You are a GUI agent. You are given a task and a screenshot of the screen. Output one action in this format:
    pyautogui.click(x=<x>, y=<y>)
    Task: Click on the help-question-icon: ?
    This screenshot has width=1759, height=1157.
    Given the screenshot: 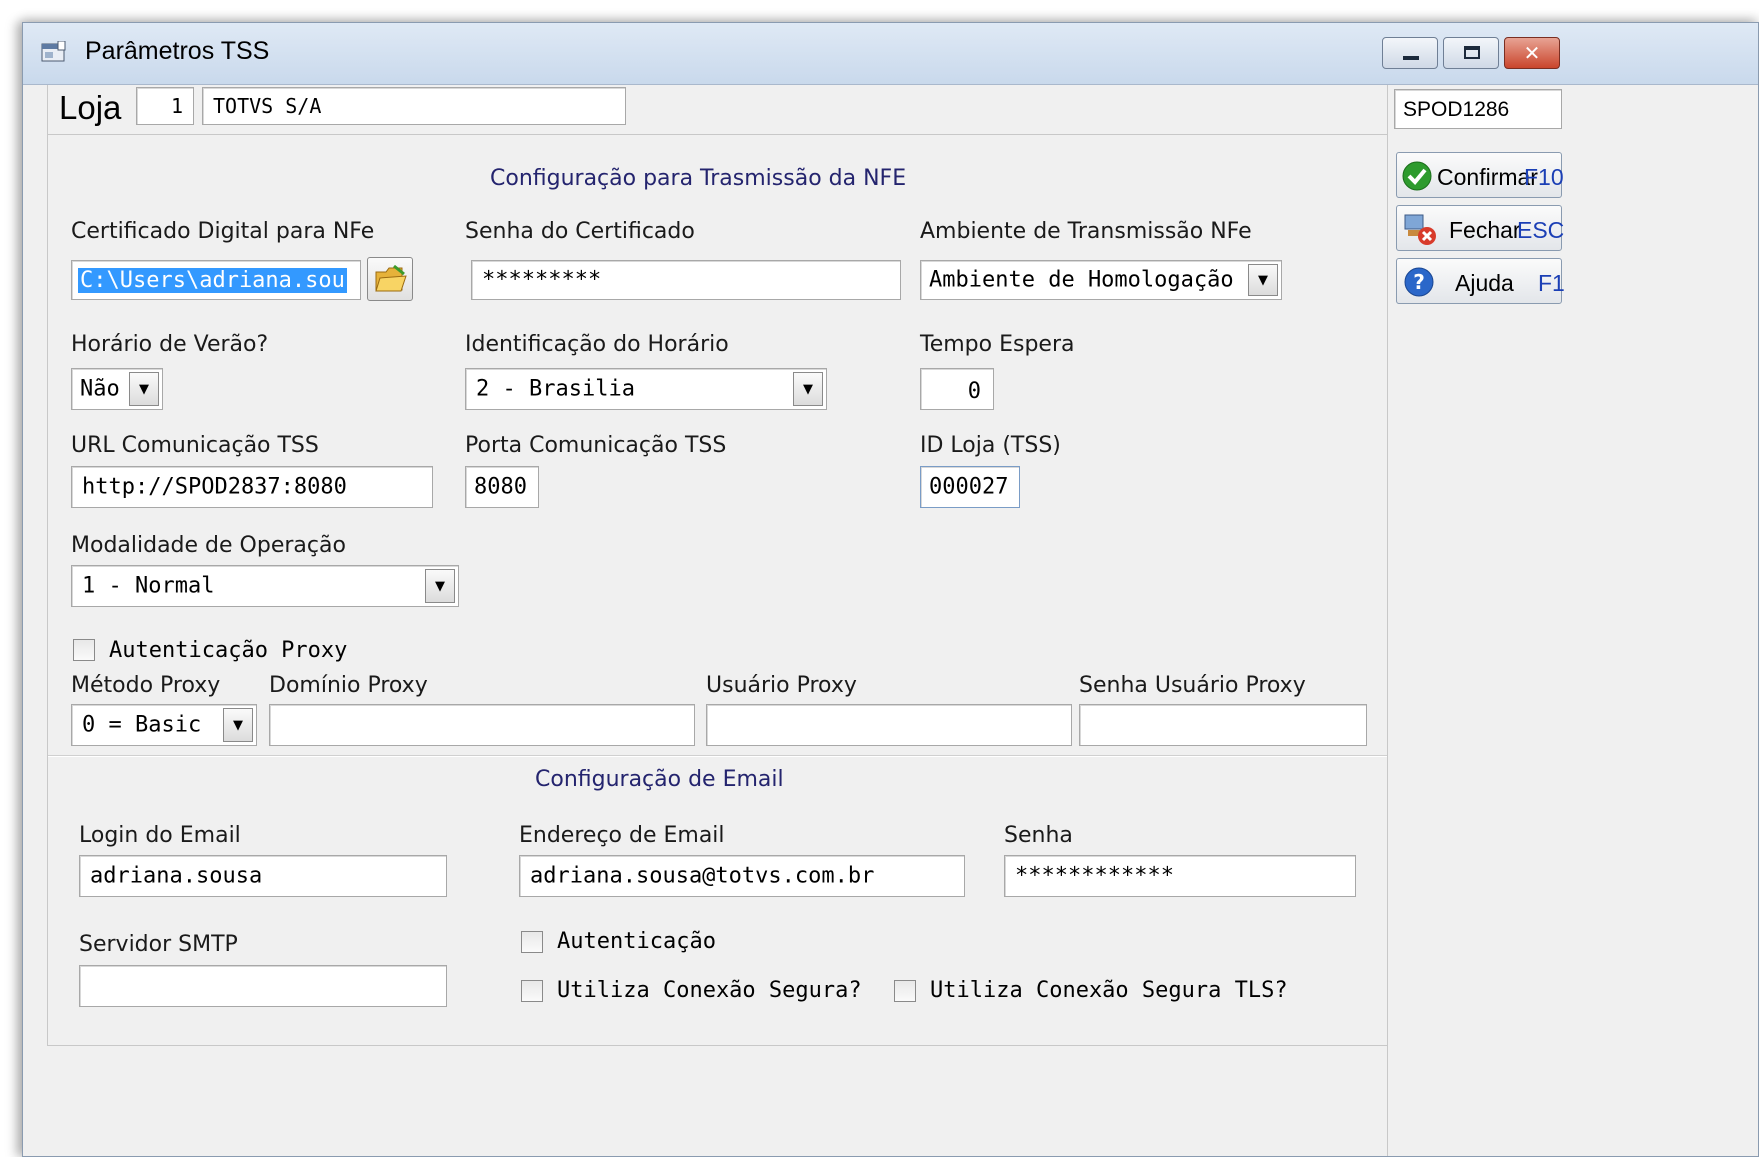 What is the action you would take?
    pyautogui.click(x=1419, y=282)
    